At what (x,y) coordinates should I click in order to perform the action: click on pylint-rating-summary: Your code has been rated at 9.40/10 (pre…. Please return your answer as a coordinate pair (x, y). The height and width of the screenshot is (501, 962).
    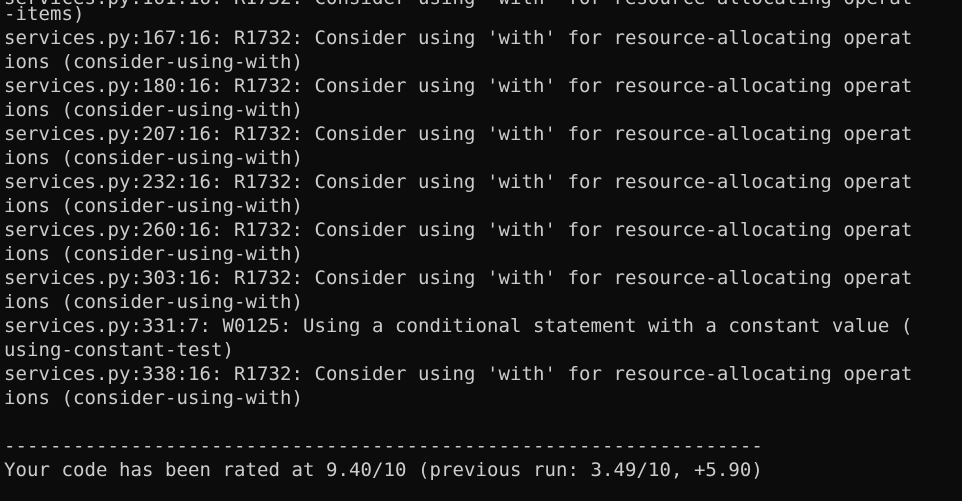
    Looking at the image, I should click on (383, 470).